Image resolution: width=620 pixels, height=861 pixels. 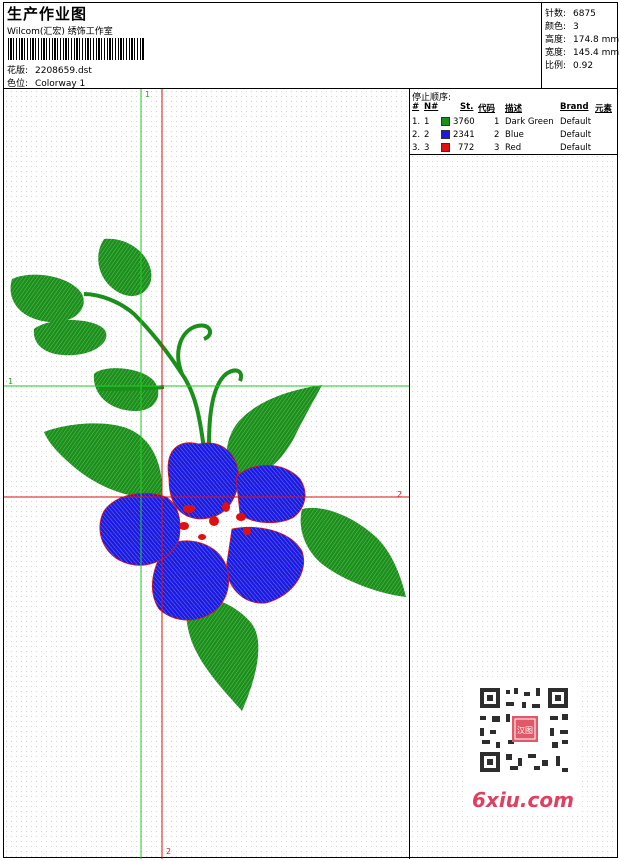 I want to click on svg-text: 汉图, so click(x=525, y=730).